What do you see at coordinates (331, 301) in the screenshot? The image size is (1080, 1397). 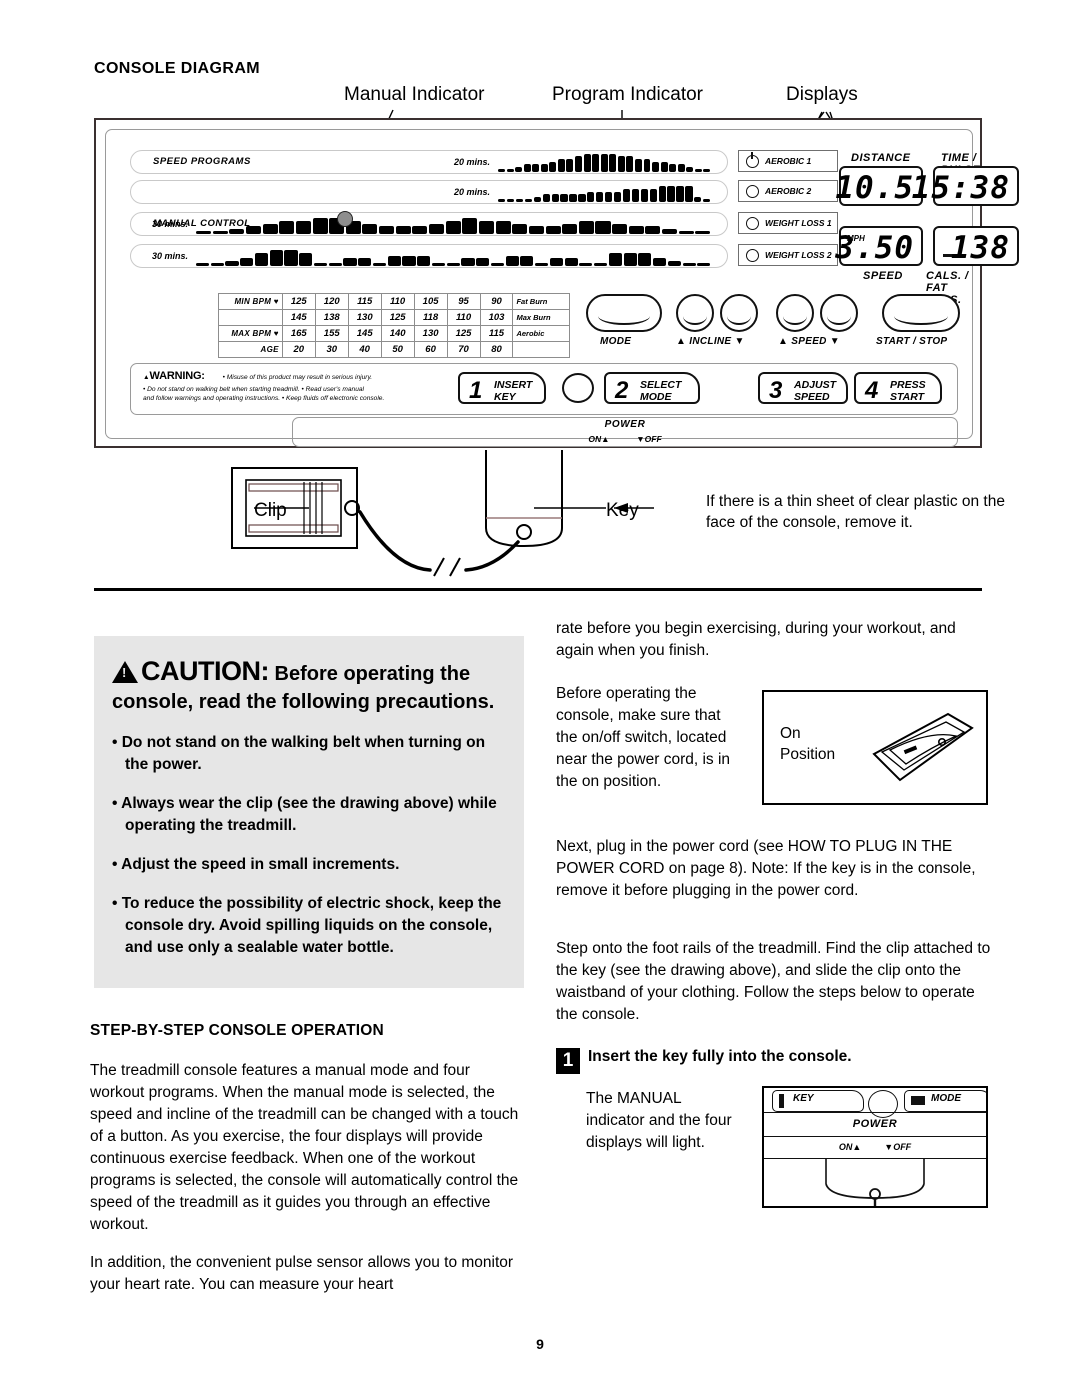 I see `table-cell: 120` at bounding box center [331, 301].